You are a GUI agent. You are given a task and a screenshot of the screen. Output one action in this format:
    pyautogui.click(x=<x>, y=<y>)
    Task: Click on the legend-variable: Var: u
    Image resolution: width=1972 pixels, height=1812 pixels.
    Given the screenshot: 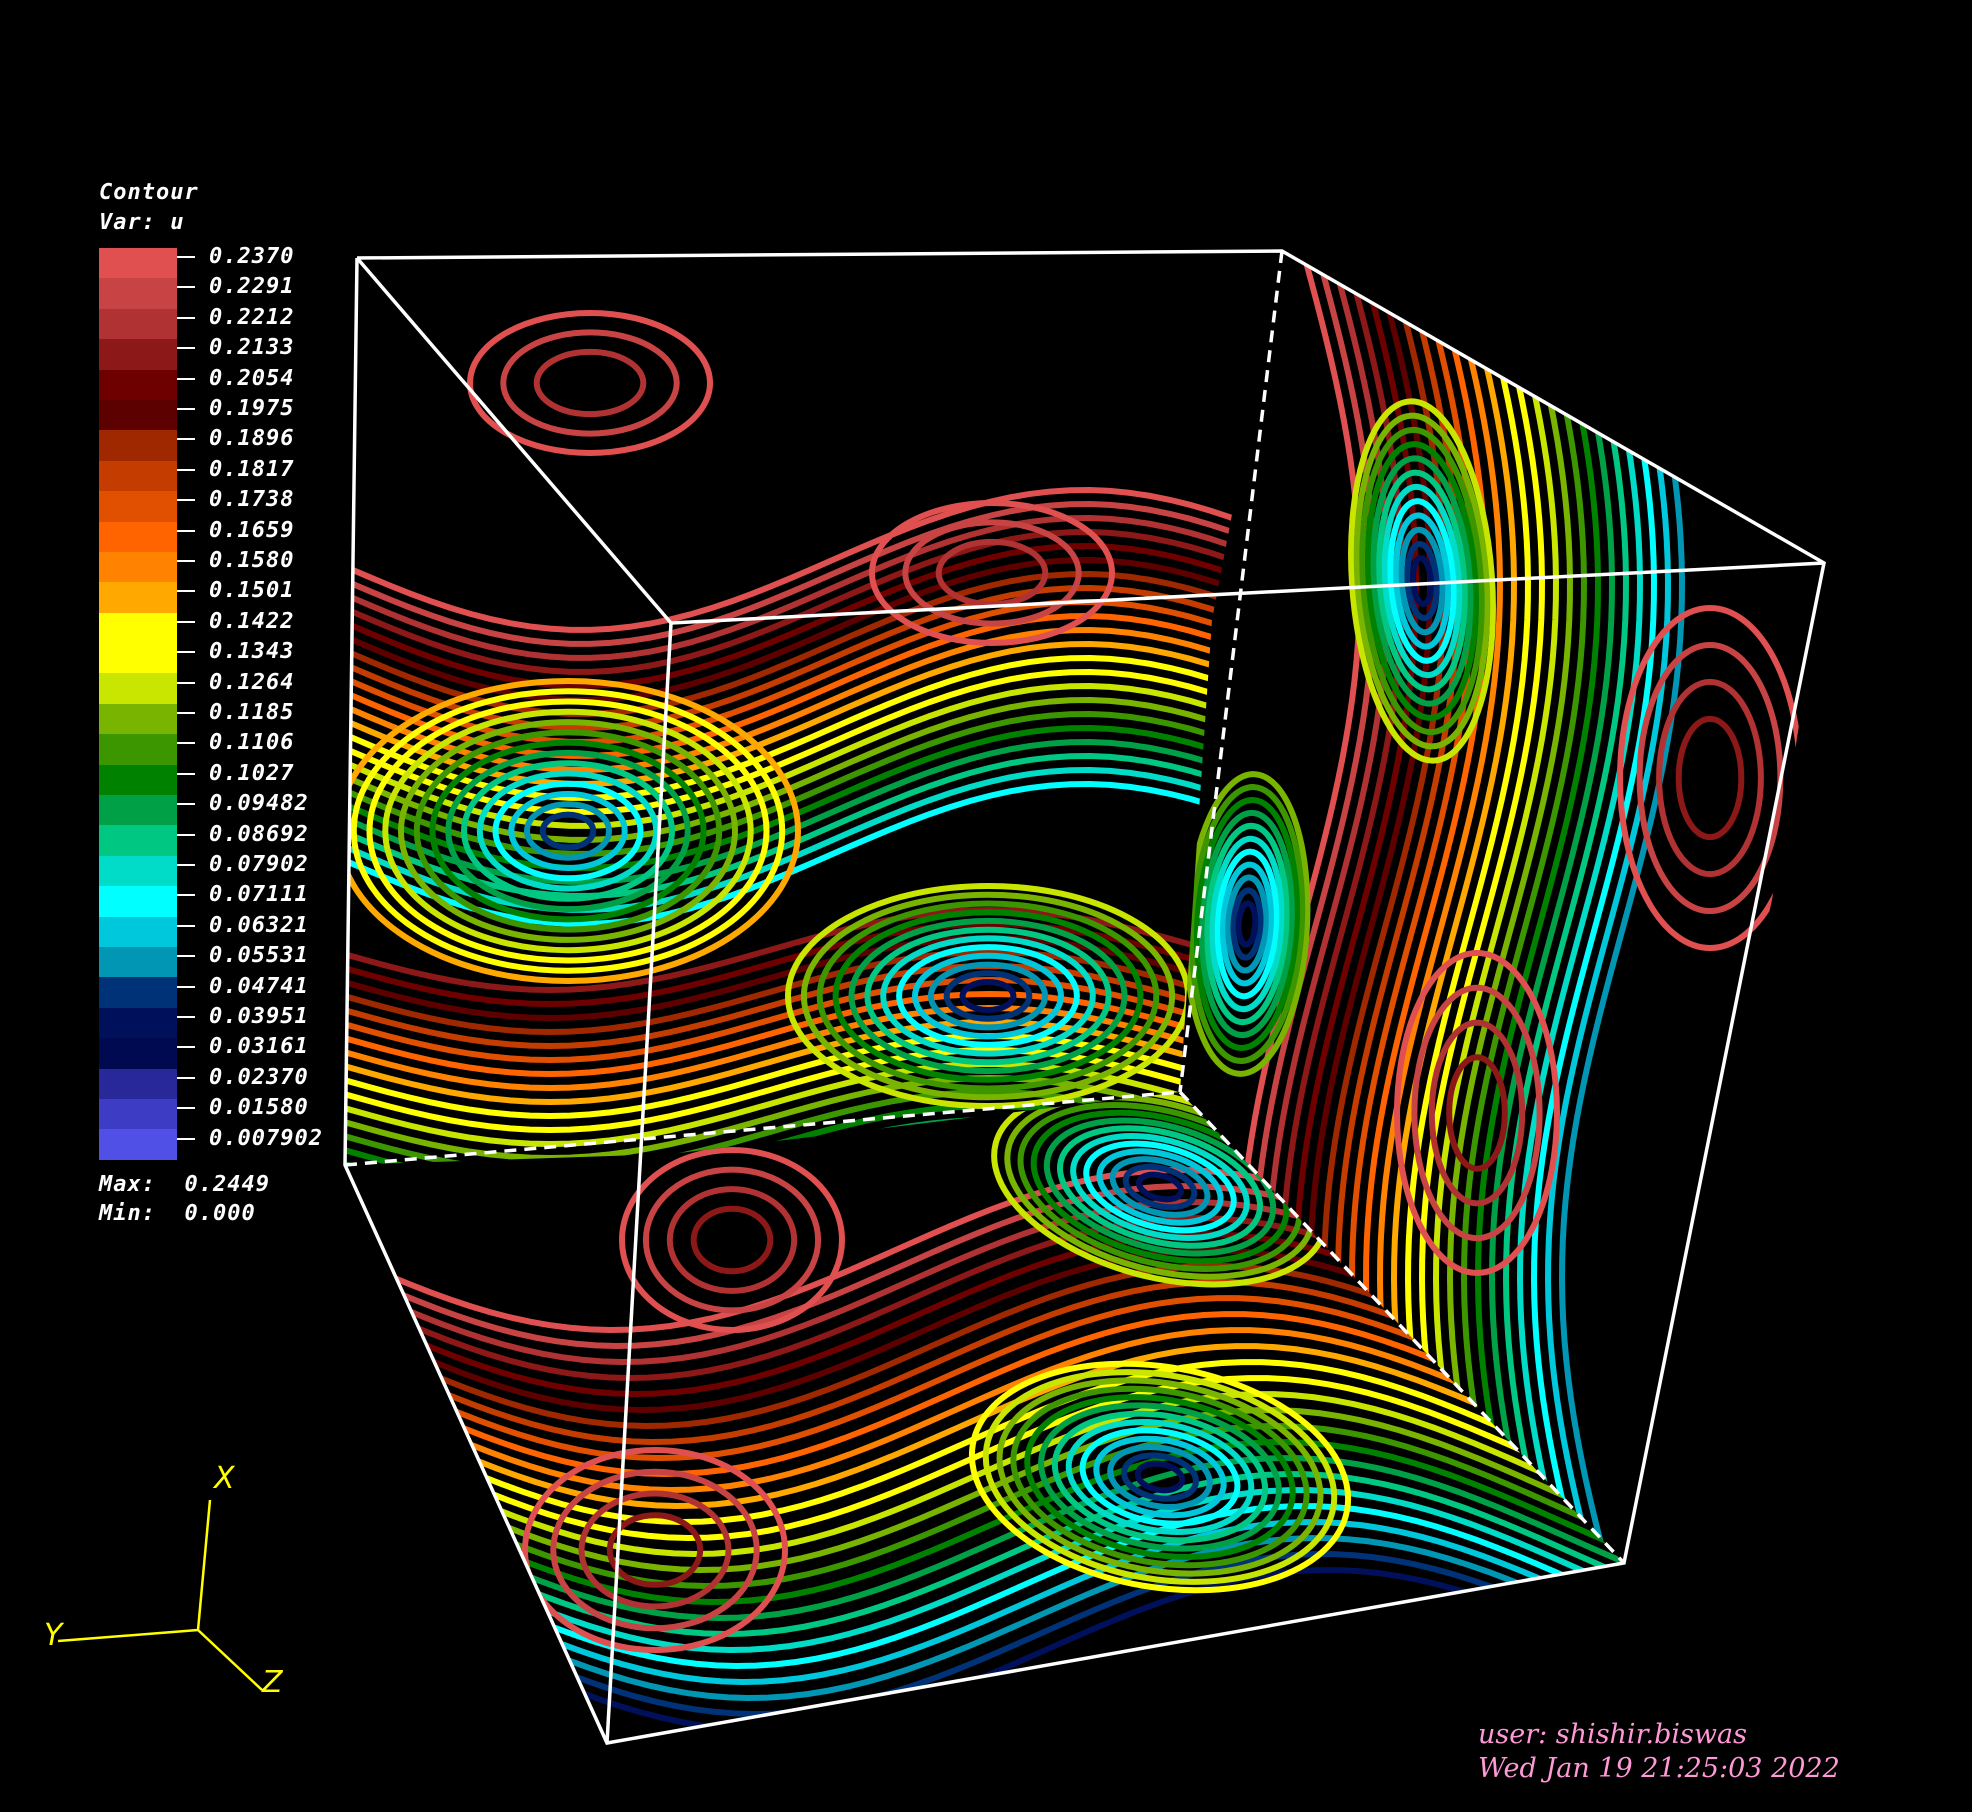 What is the action you would take?
    pyautogui.click(x=142, y=222)
    